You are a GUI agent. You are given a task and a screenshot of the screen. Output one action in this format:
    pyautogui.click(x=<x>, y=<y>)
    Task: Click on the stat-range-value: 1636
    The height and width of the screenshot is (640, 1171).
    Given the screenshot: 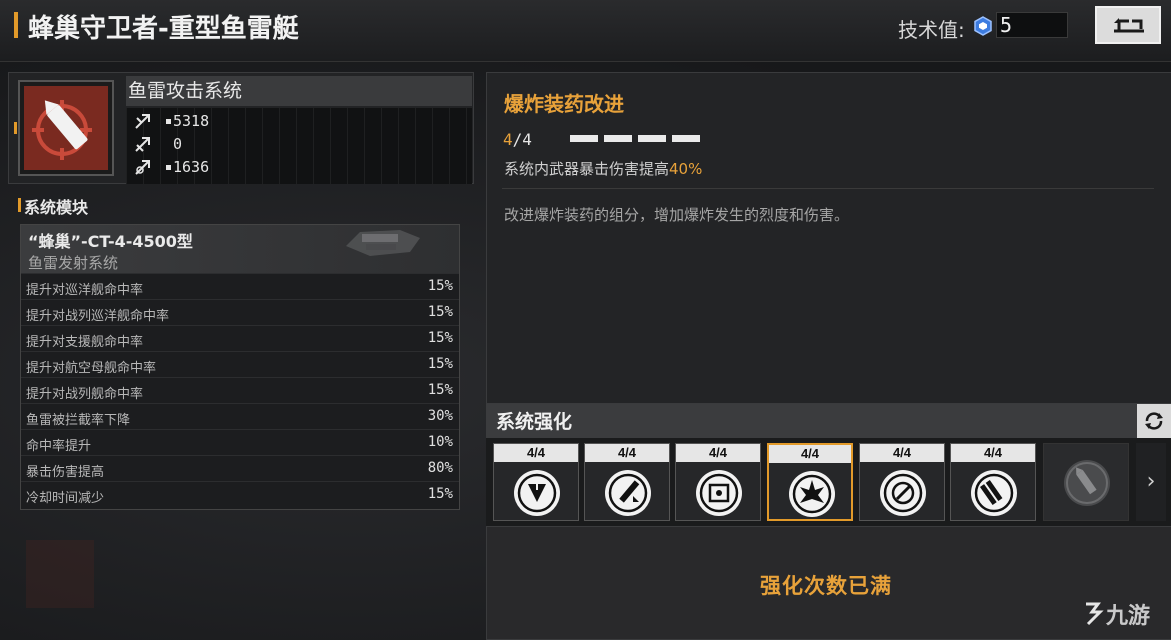 What is the action you would take?
    pyautogui.click(x=191, y=167)
    